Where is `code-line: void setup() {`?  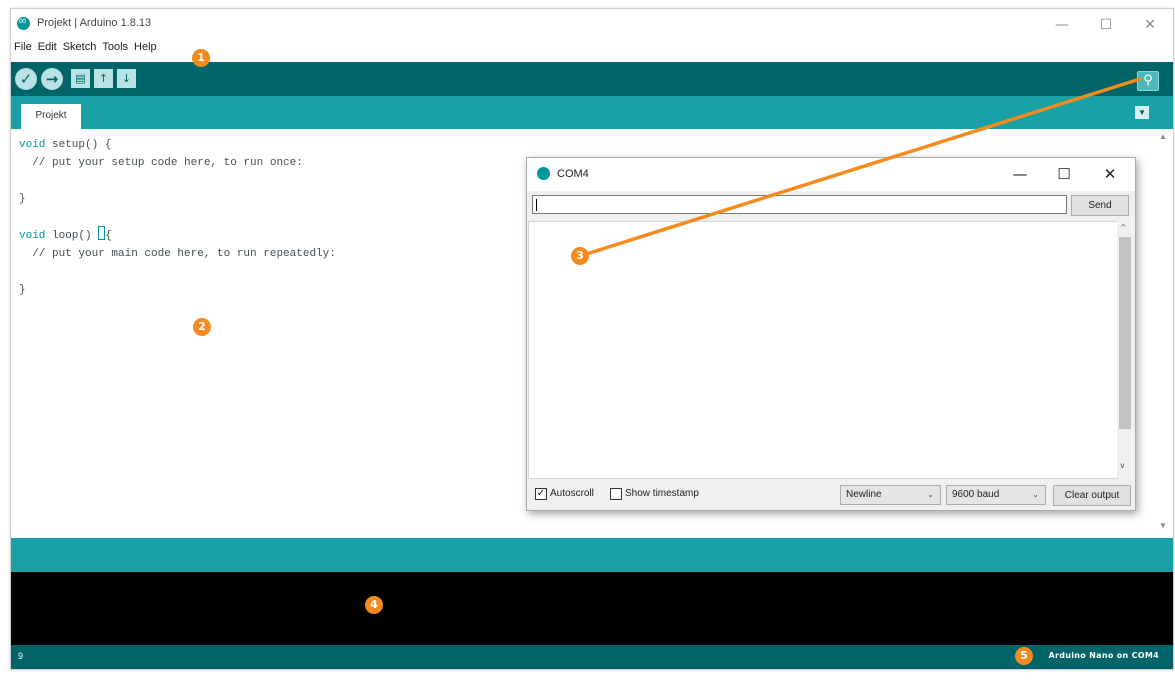 code-line: void setup() { is located at coordinates (65, 145).